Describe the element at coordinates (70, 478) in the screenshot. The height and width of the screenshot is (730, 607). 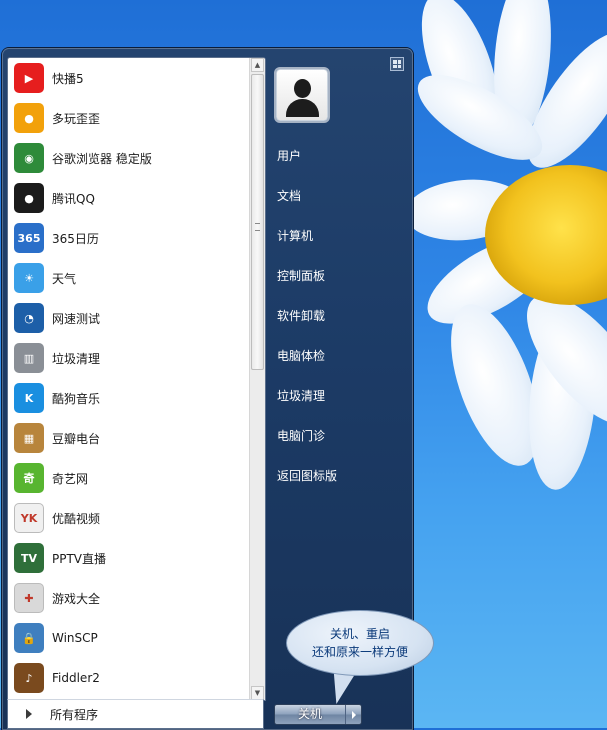
I see `program-item-label: 奇艺网` at that location.